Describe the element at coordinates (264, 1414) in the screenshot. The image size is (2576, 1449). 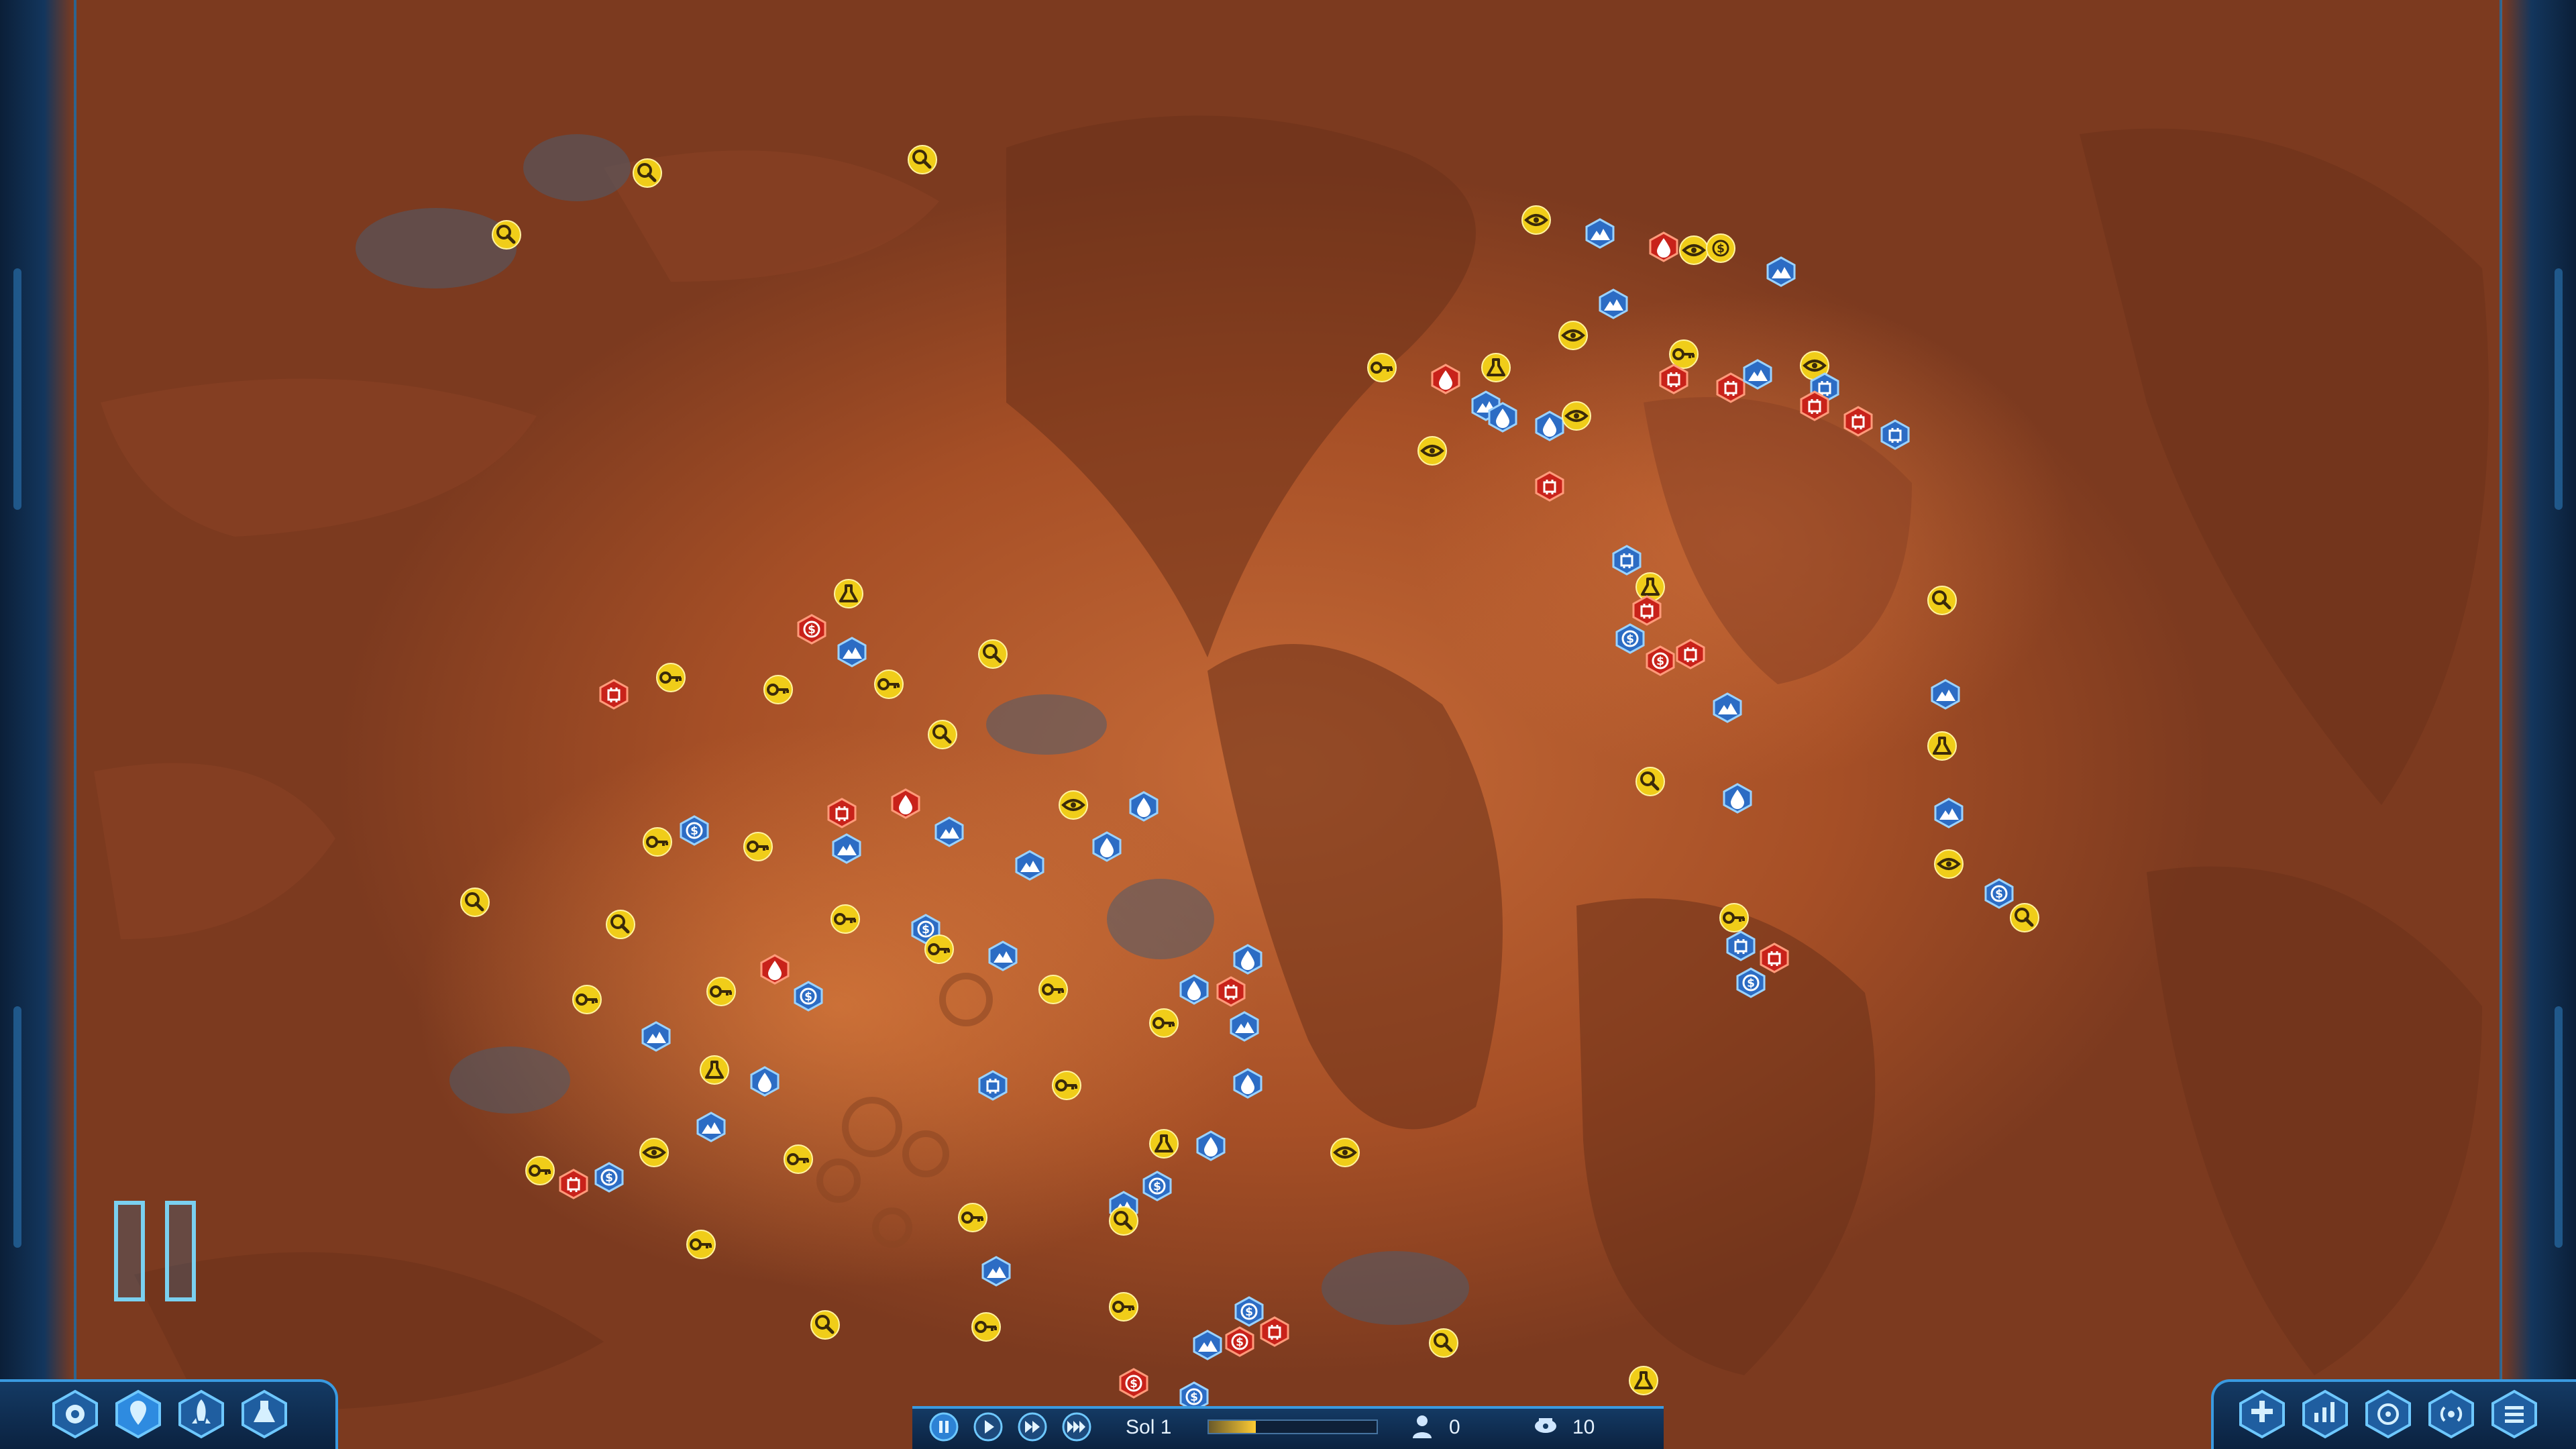
I see `research-button` at that location.